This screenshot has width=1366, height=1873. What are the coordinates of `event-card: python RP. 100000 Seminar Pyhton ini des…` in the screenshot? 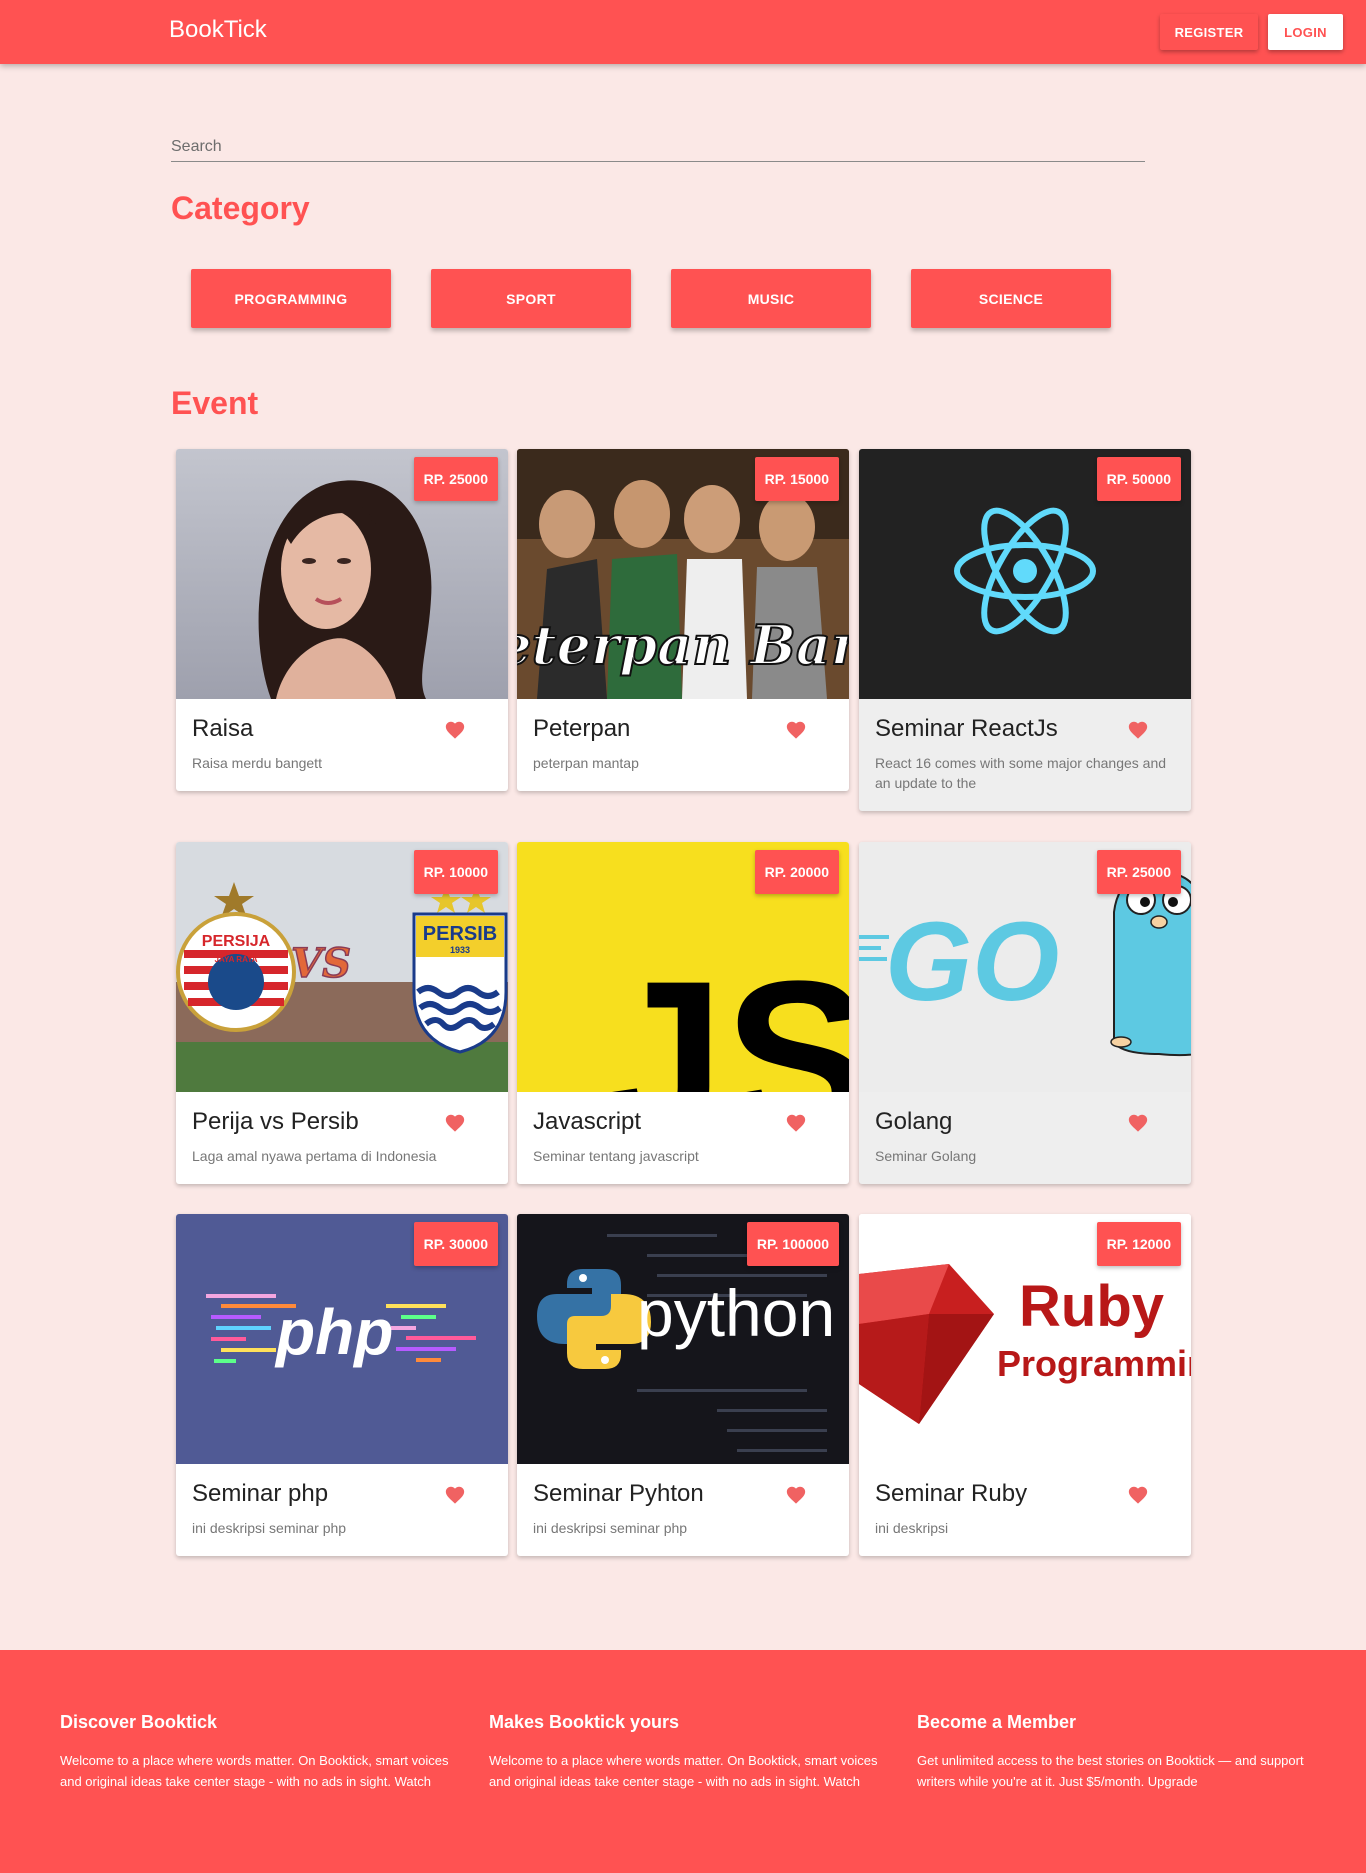 It's located at (683, 1385).